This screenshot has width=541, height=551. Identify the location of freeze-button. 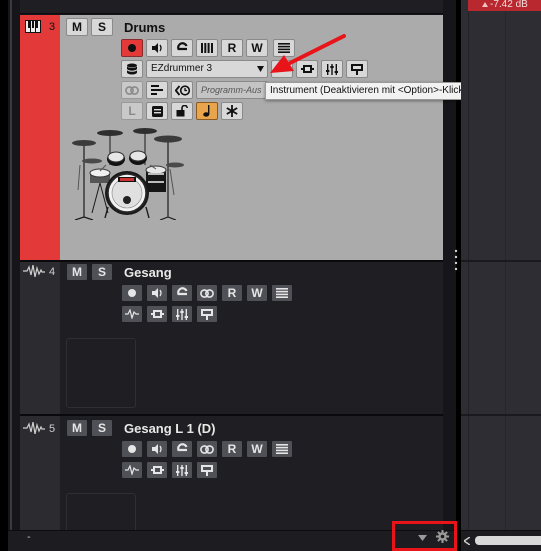
(232, 111).